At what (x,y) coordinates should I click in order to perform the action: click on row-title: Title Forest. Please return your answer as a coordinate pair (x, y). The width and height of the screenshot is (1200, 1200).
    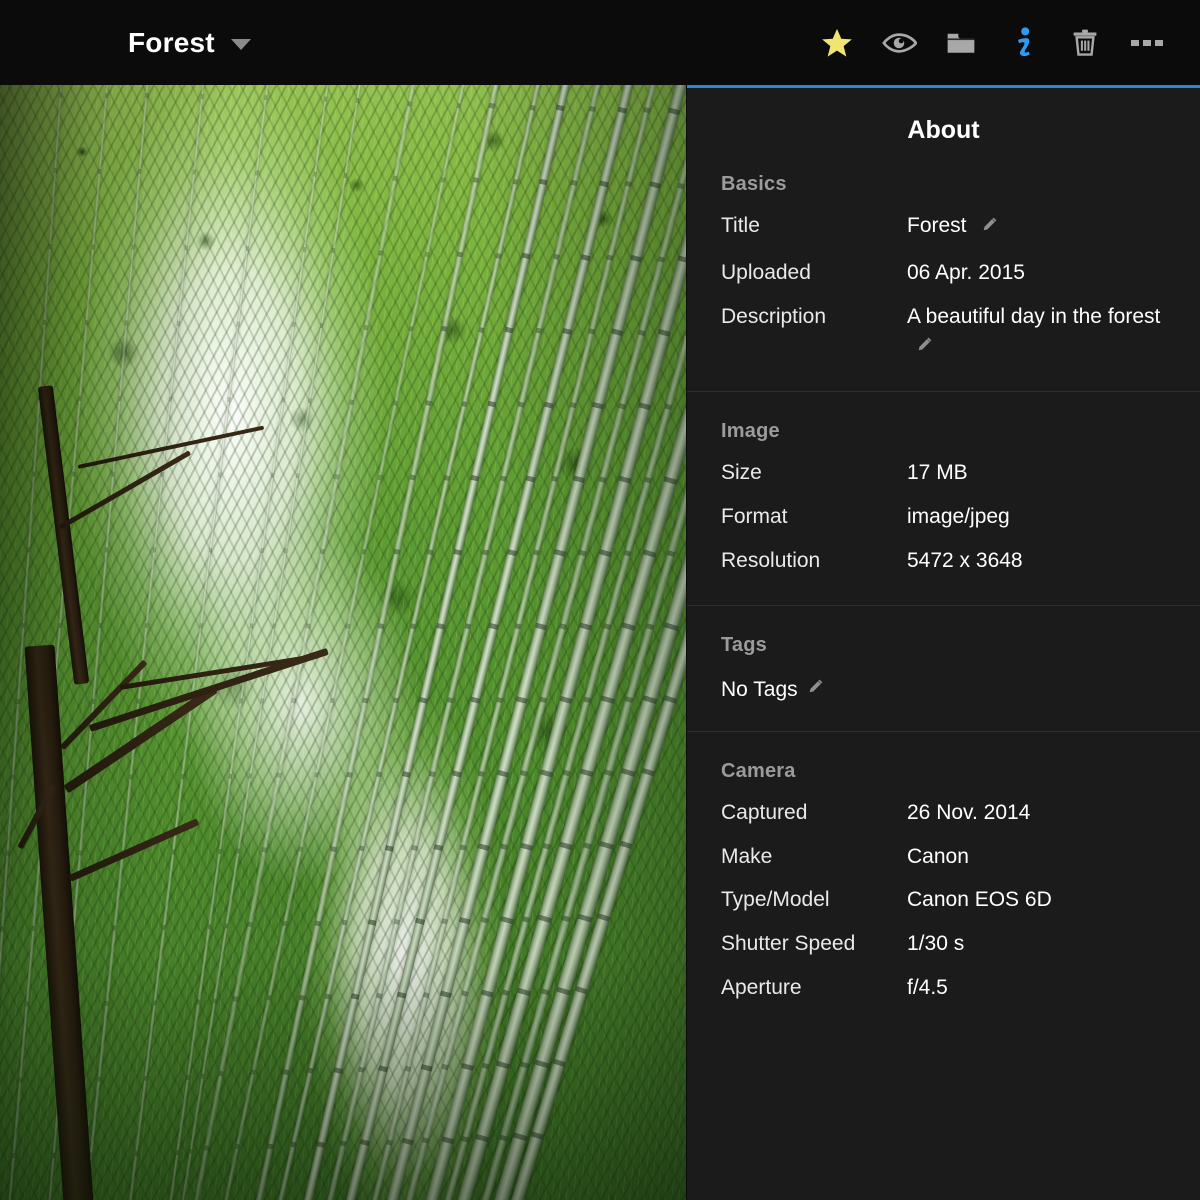
    Looking at the image, I should click on (943, 227).